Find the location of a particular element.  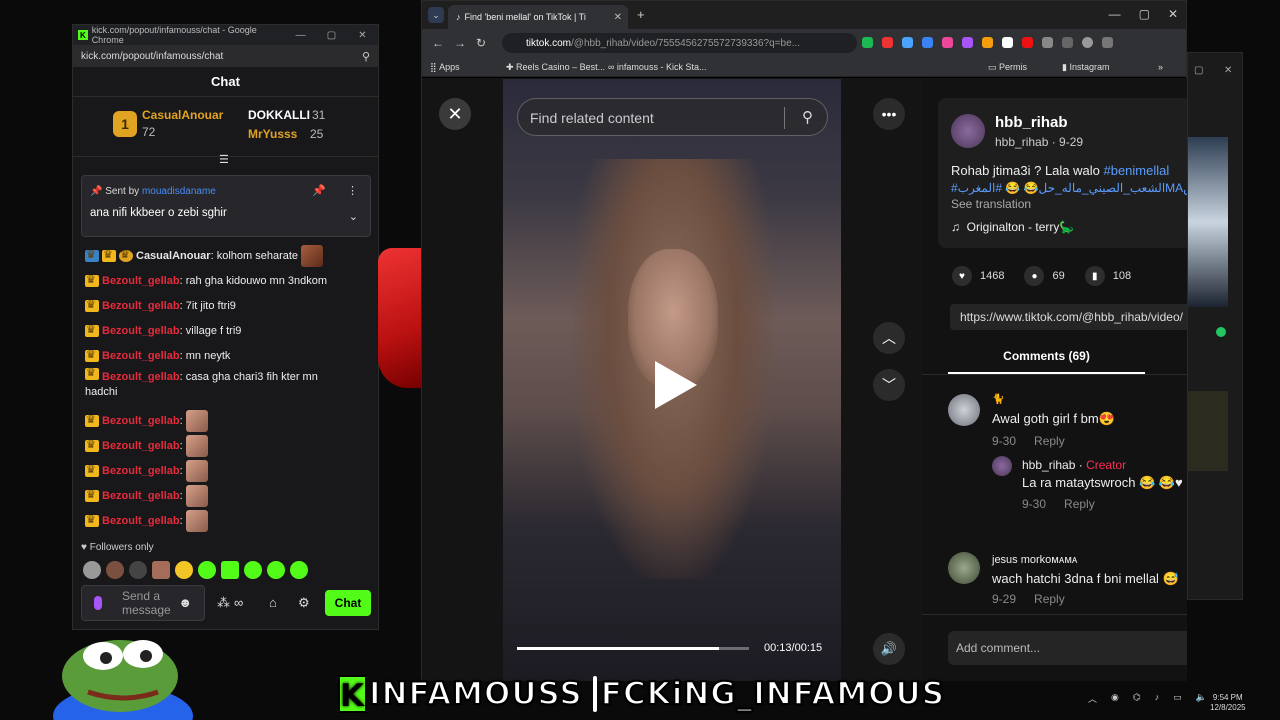

like-button: ♥ 1468 is located at coordinates (978, 276).